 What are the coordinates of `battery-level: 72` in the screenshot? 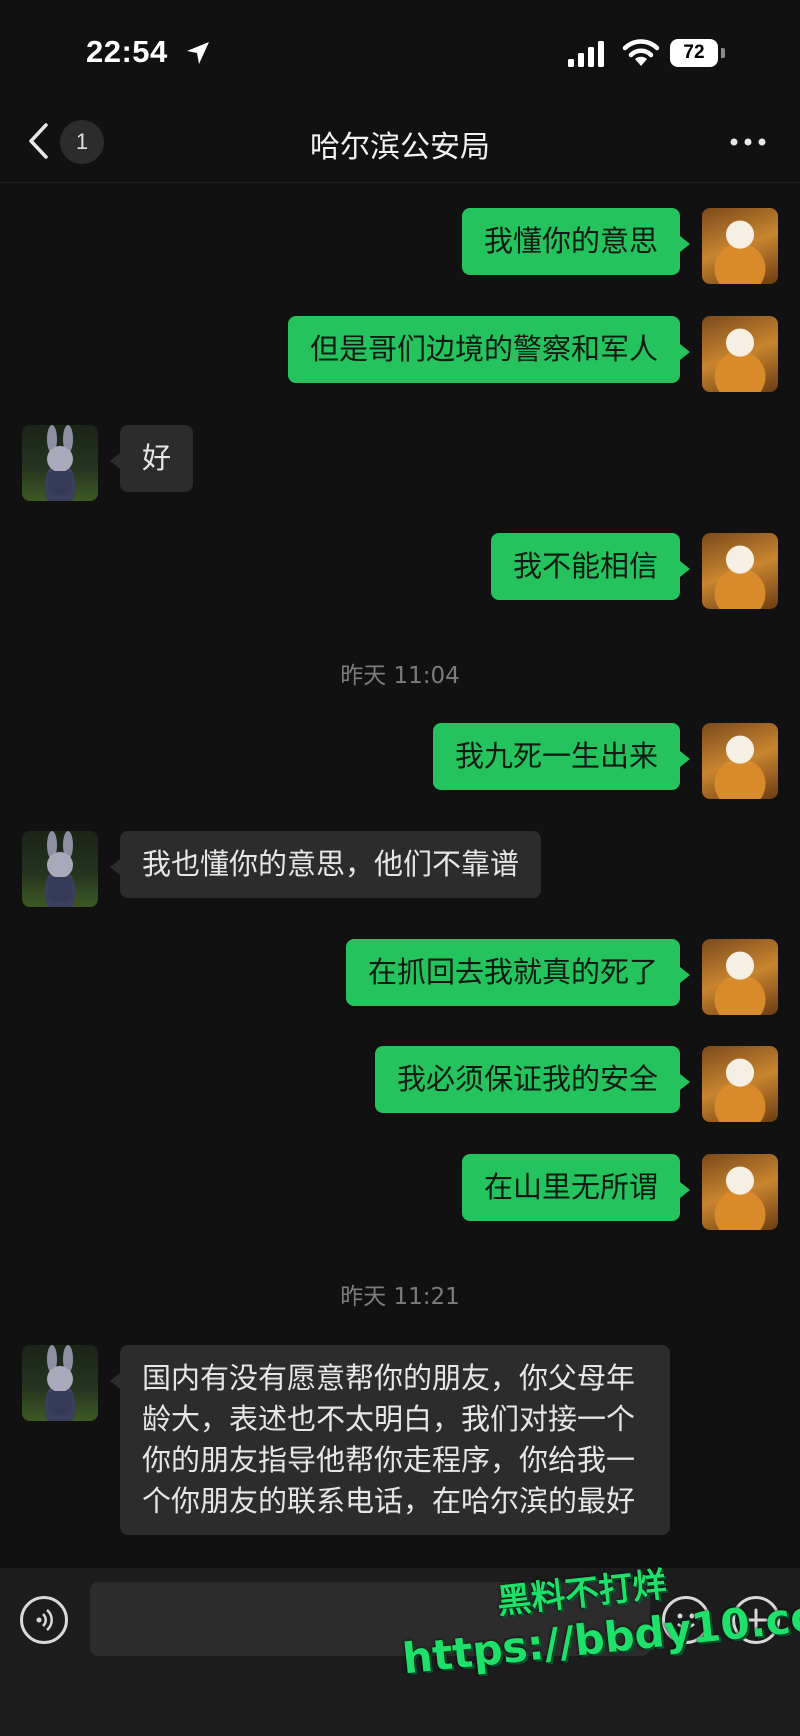 It's located at (694, 52).